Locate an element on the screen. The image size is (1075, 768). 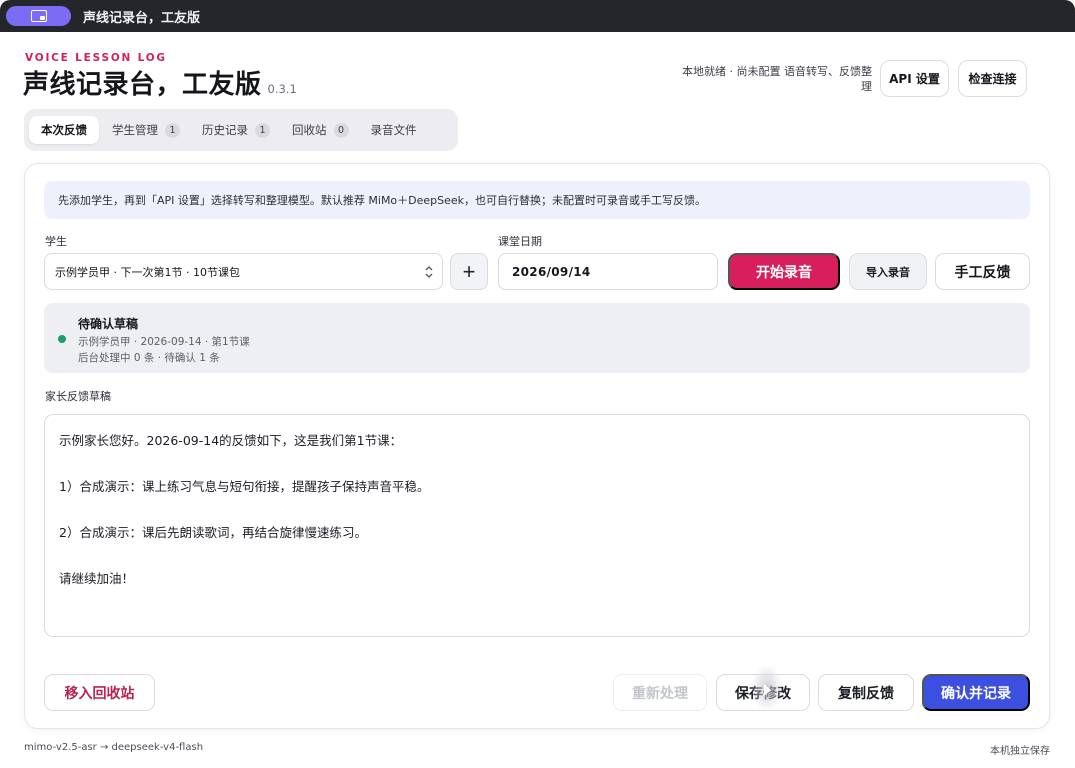
draft-line: 请继续加油！ is located at coordinates (97, 578).